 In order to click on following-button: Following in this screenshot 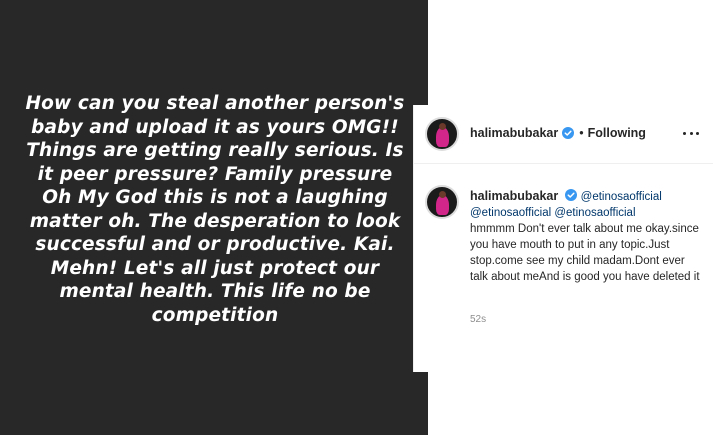, I will do `click(617, 133)`.